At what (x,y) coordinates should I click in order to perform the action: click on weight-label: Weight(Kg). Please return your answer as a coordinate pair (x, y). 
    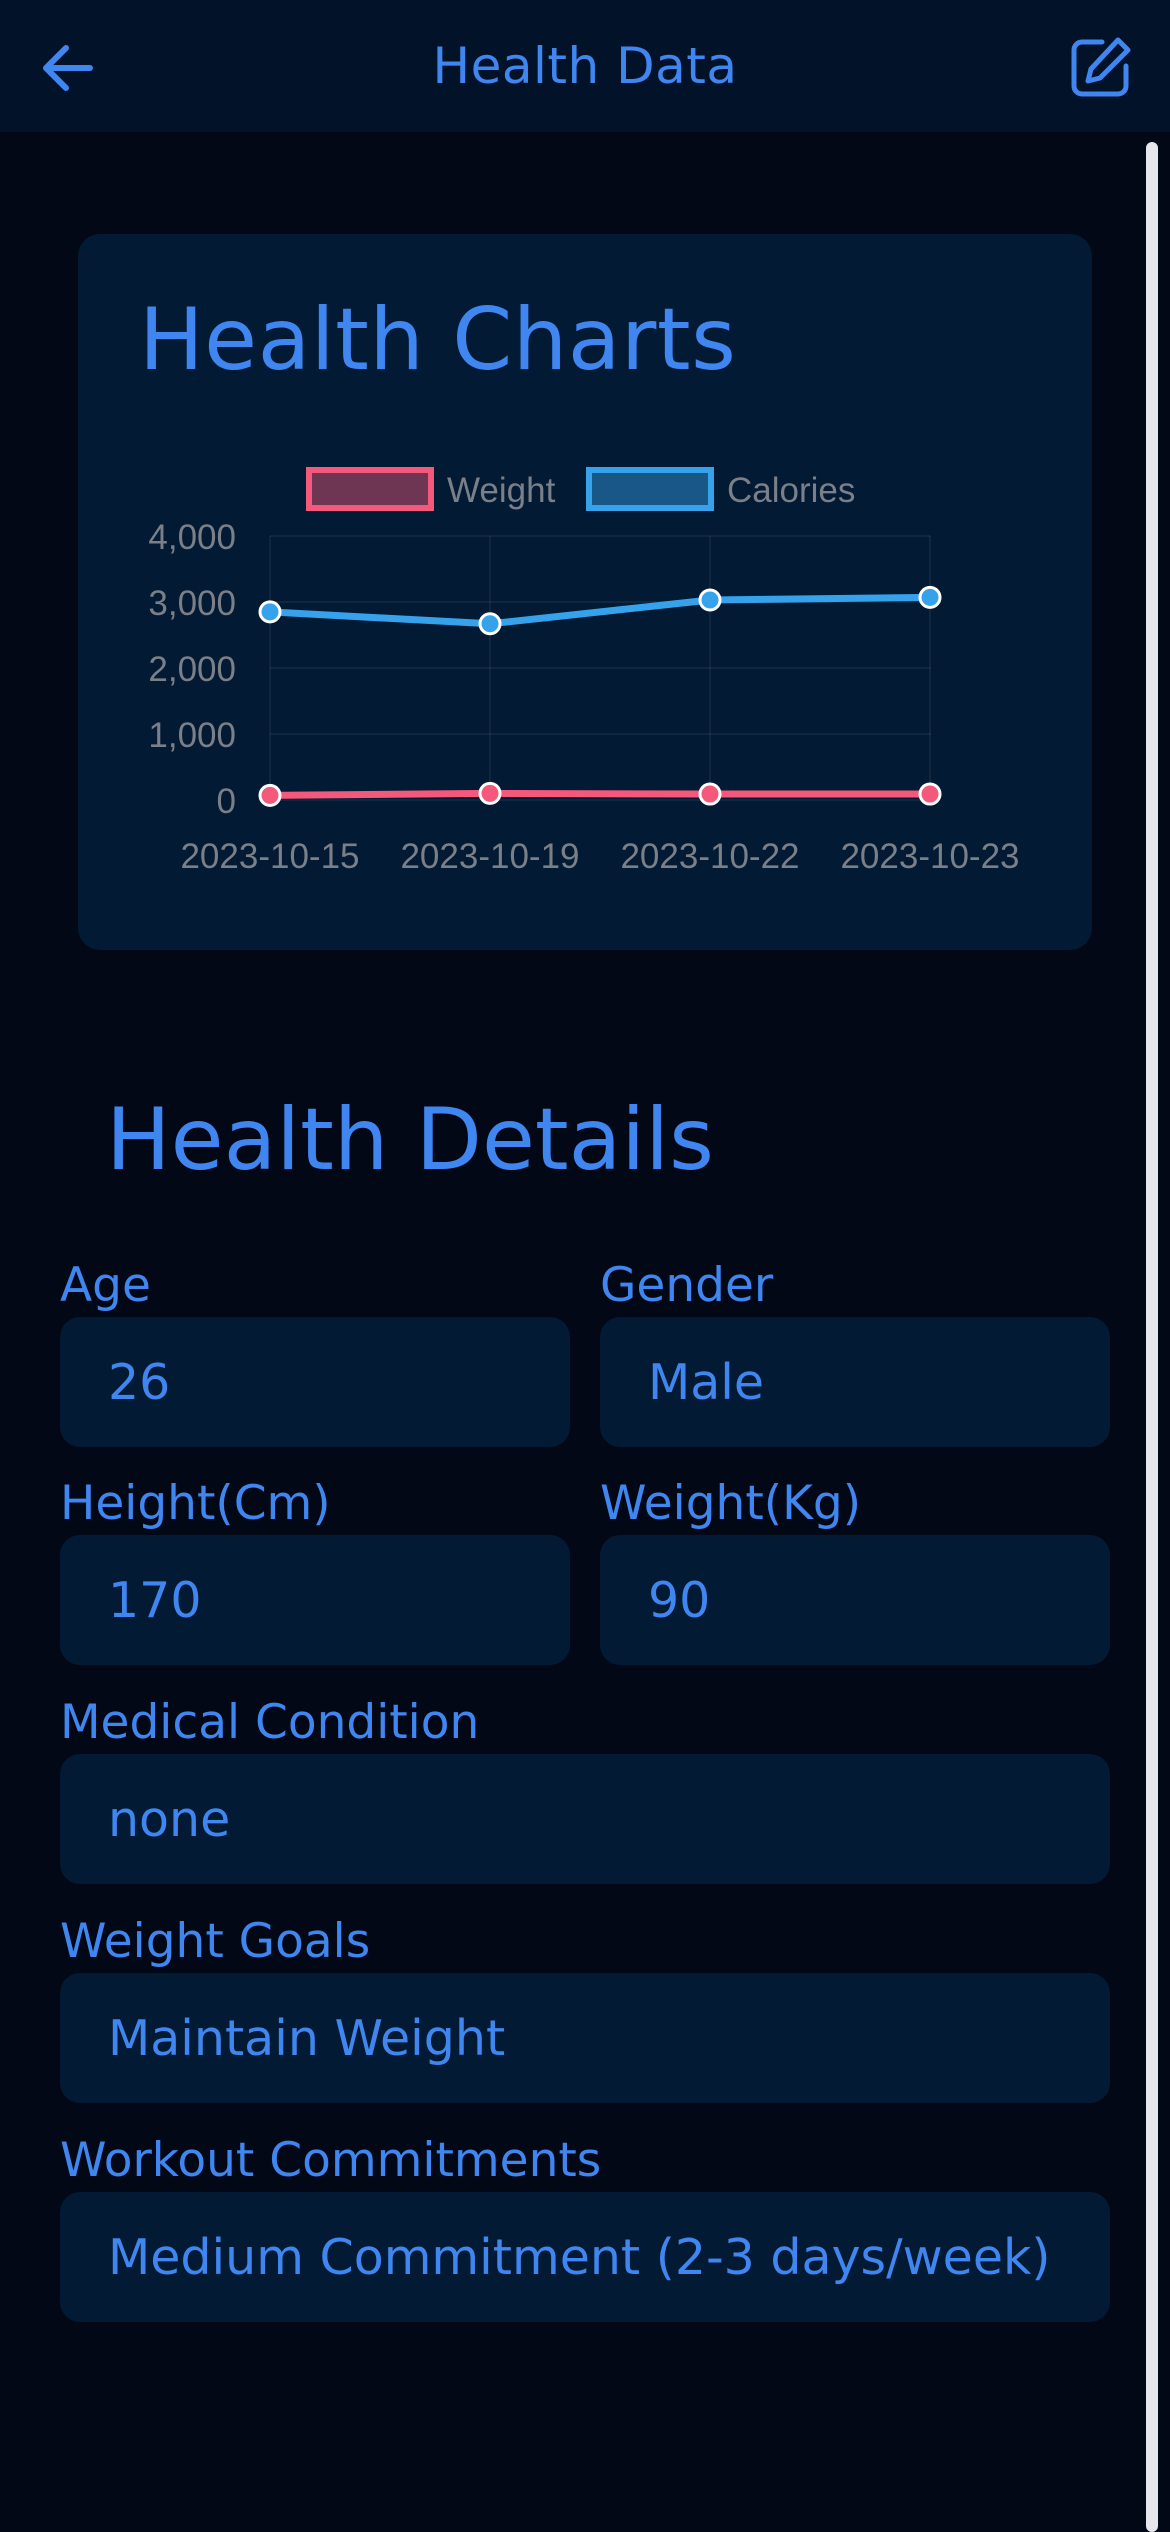
    Looking at the image, I should click on (731, 1503).